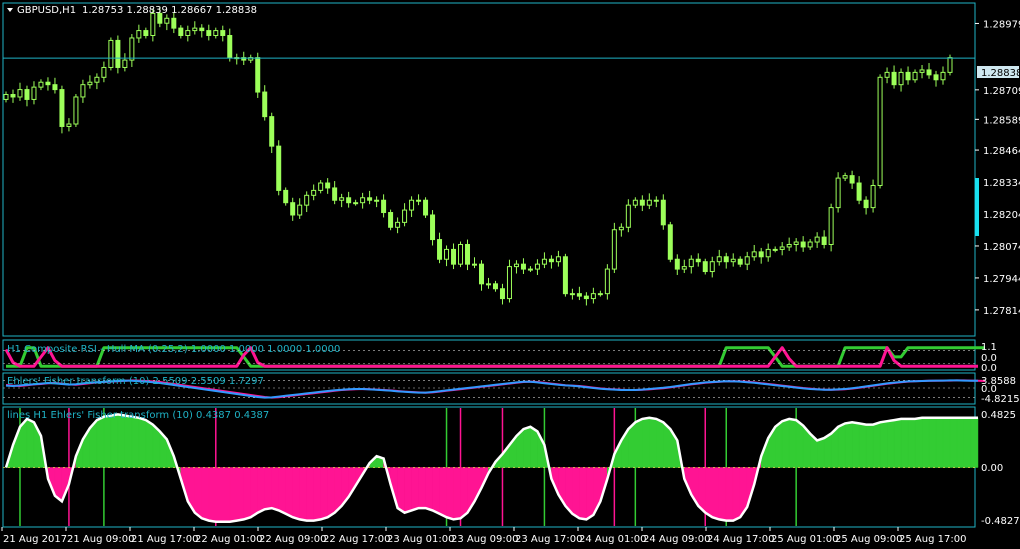 Image resolution: width=1020 pixels, height=549 pixels. What do you see at coordinates (1000, 521) in the screenshot?
I see `lines-scale-bottom: -0.4827` at bounding box center [1000, 521].